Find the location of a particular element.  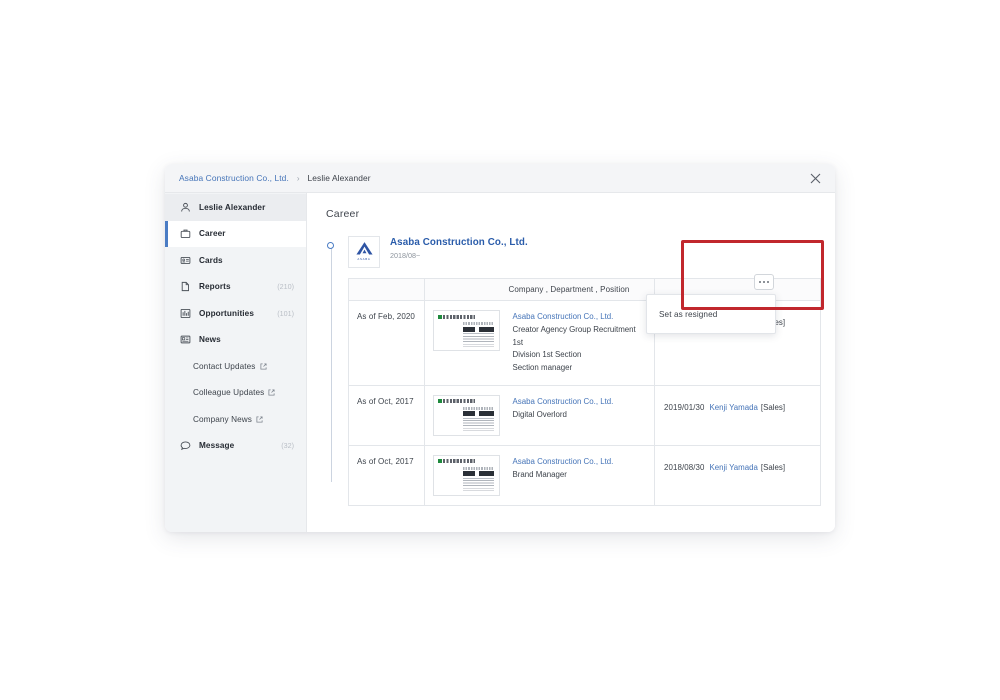

sidebar-item-label: Message is located at coordinates (217, 446).